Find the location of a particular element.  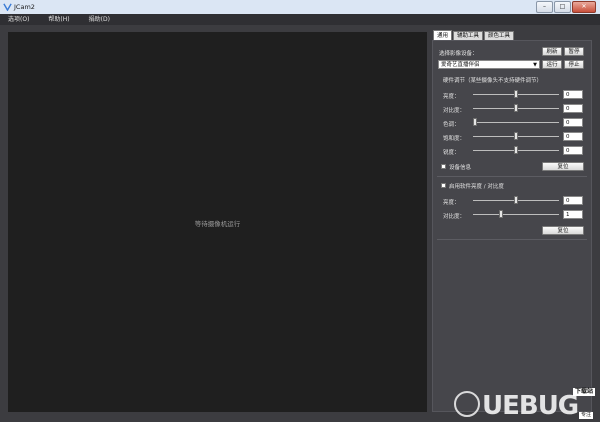

hw-saturation-slider is located at coordinates (516, 136).